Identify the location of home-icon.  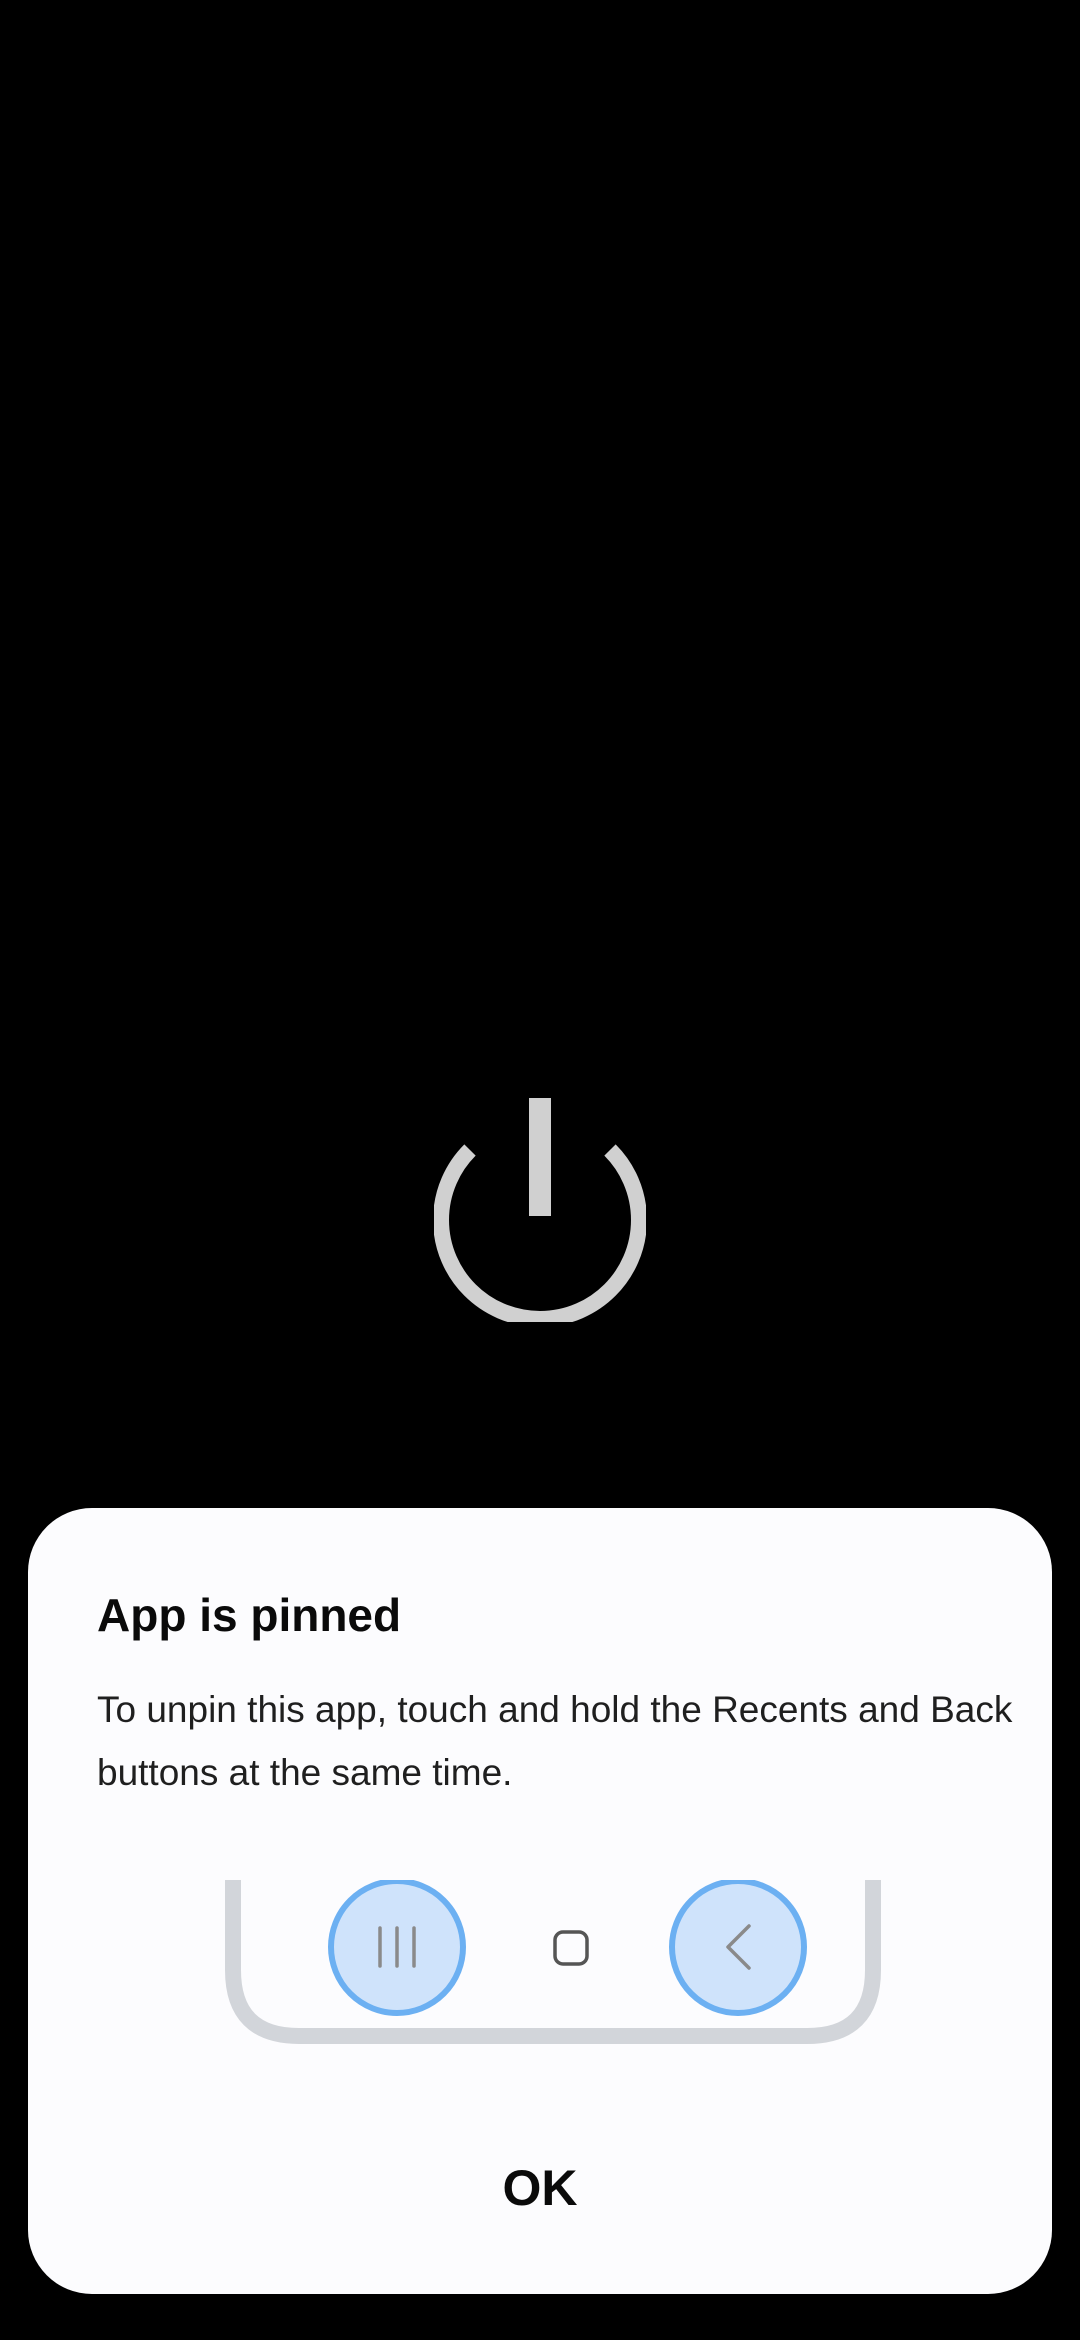
(571, 1948).